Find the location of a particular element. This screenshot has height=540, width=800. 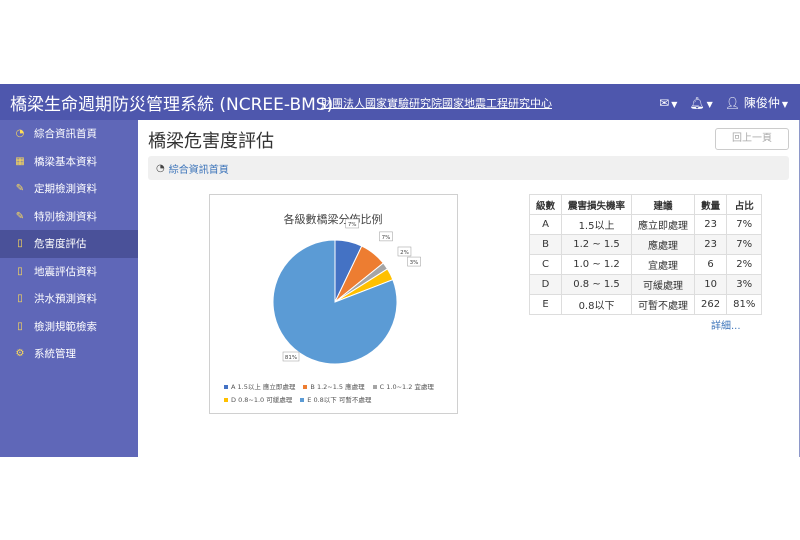

sidebar-item-system-admin: ⚙ 系統管理 is located at coordinates (69, 354).